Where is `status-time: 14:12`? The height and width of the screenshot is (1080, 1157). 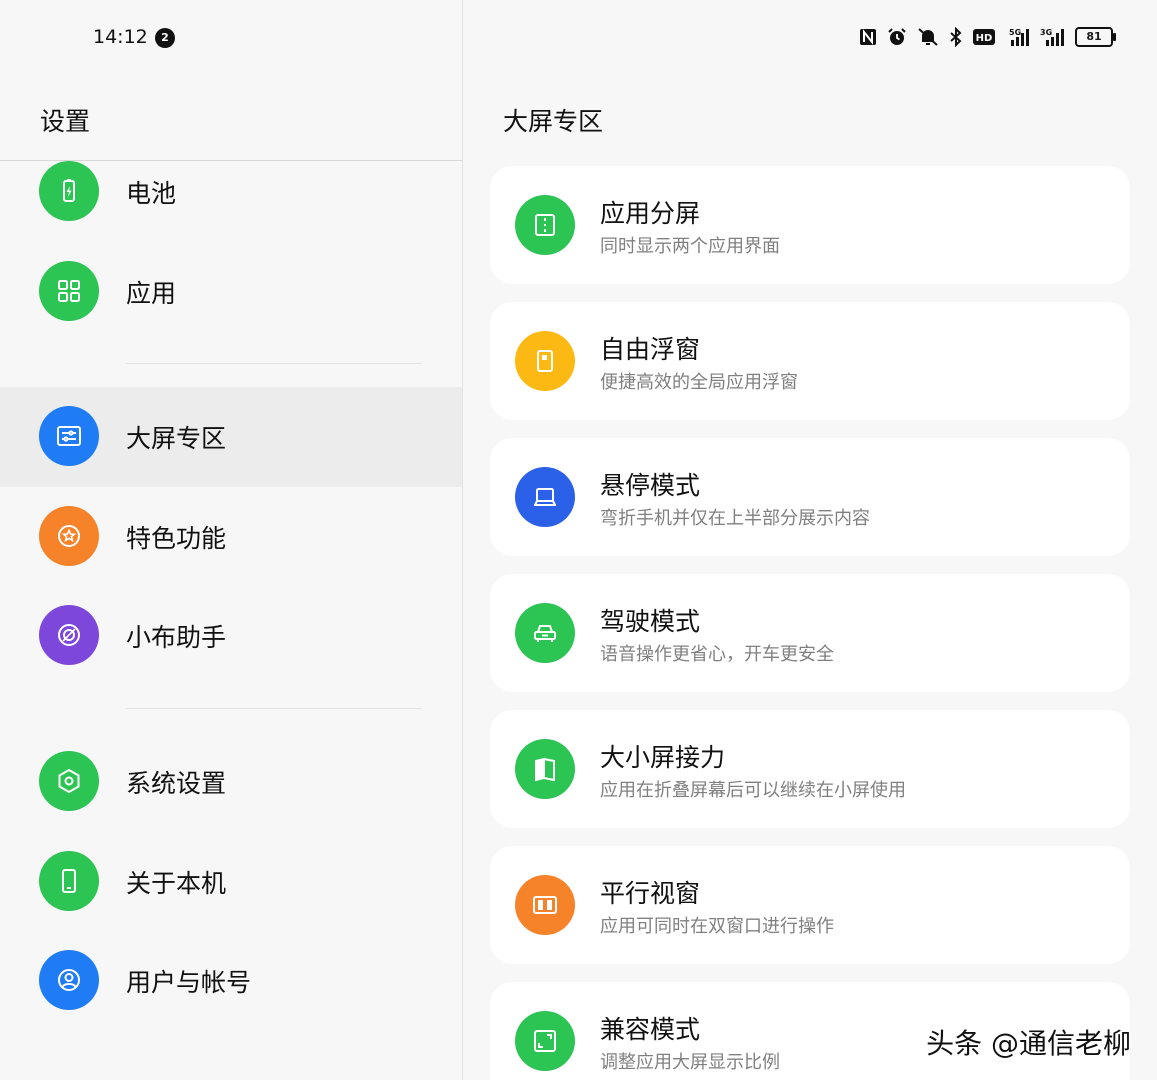
status-time: 14:12 is located at coordinates (120, 37).